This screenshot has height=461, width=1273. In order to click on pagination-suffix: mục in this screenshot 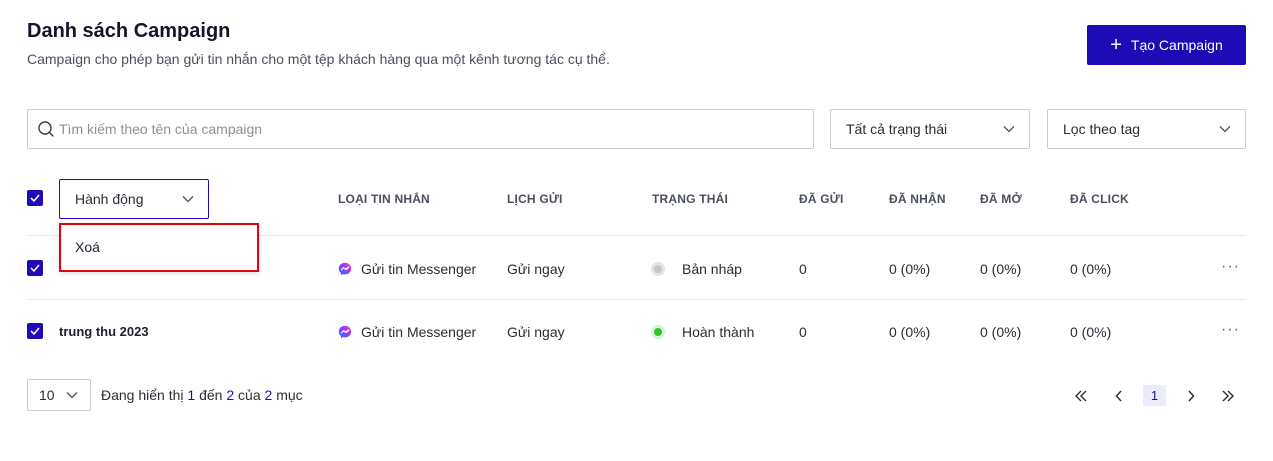, I will do `click(289, 395)`.